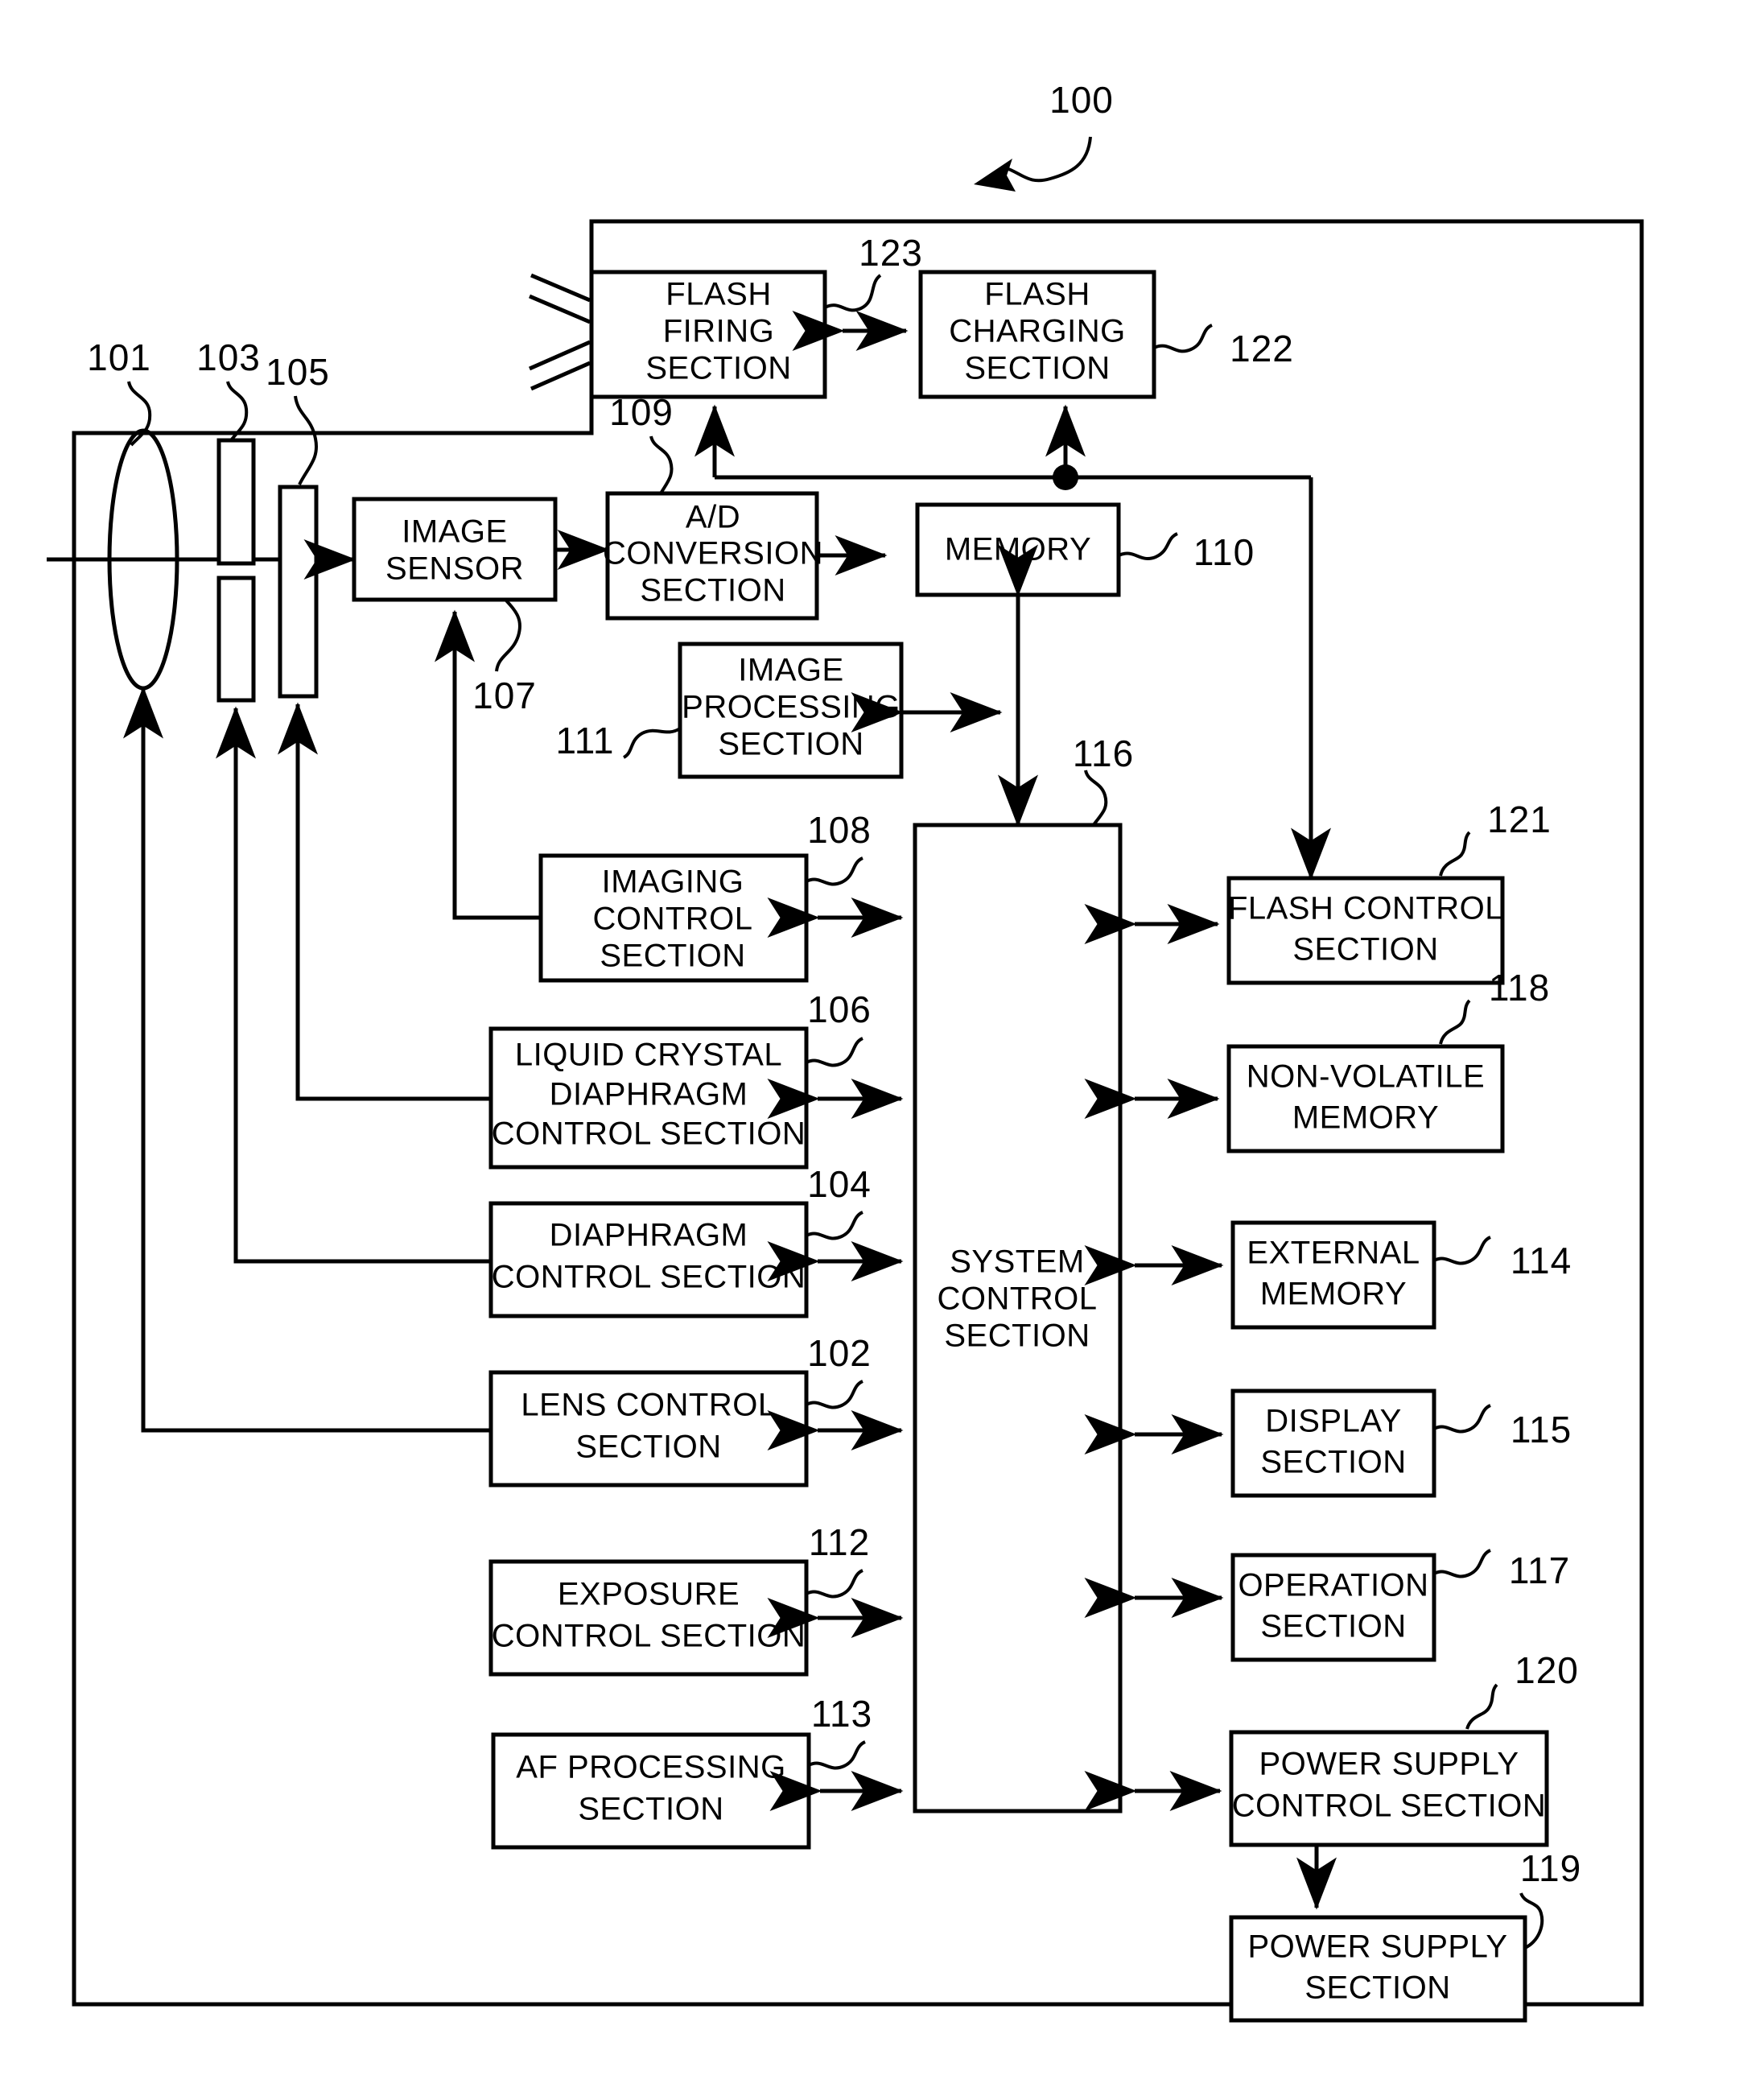 The image size is (1764, 2092). Describe the element at coordinates (1365, 950) in the screenshot. I see `flashctl-line-2: SECTION` at that location.